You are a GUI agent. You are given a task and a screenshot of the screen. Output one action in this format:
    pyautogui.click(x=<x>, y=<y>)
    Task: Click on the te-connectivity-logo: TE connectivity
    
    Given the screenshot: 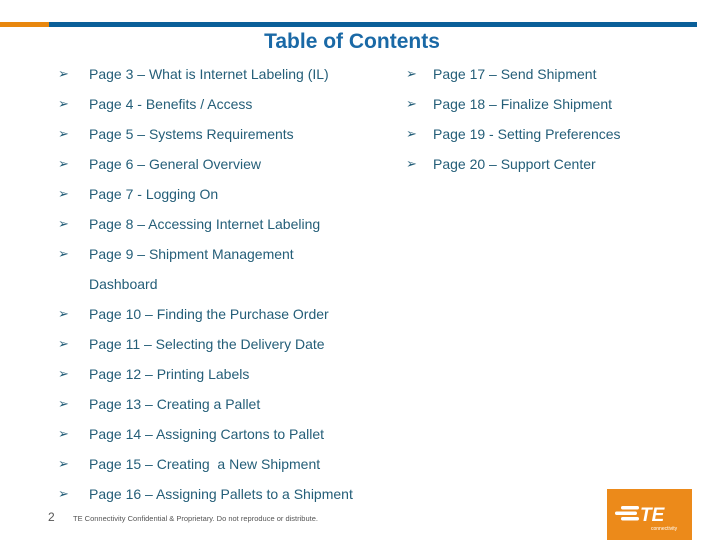 What is the action you would take?
    pyautogui.click(x=649, y=514)
    